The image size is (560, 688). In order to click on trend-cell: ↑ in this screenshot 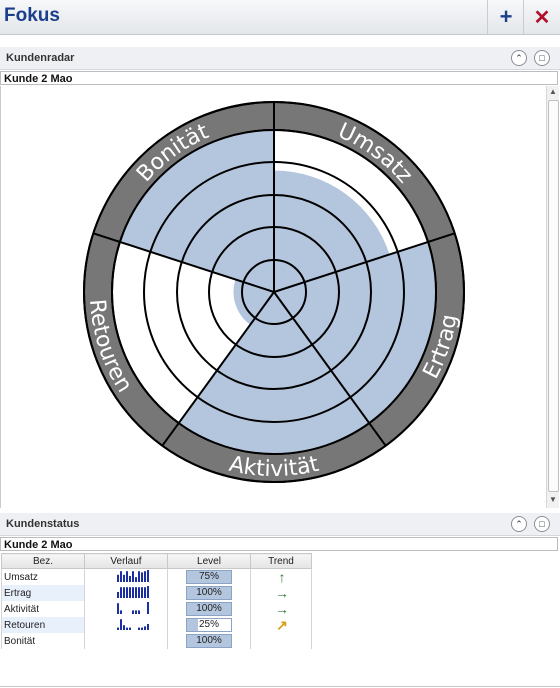, I will do `click(281, 576)`.